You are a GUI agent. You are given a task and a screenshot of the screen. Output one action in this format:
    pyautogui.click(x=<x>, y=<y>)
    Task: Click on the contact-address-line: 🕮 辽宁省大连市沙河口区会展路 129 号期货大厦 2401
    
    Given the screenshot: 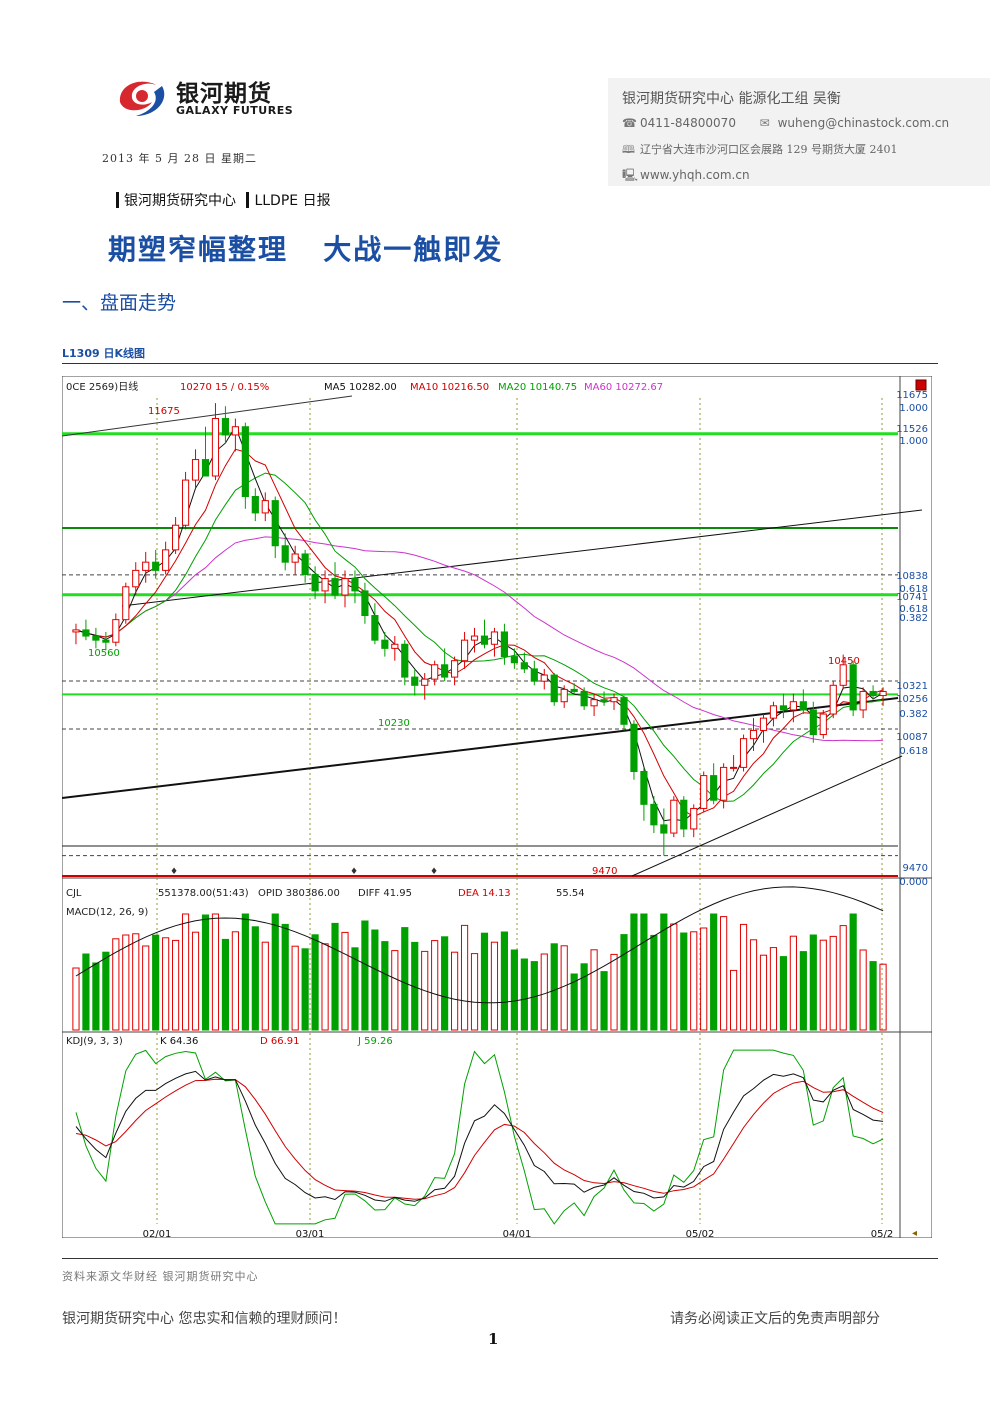 What is the action you would take?
    pyautogui.click(x=759, y=150)
    